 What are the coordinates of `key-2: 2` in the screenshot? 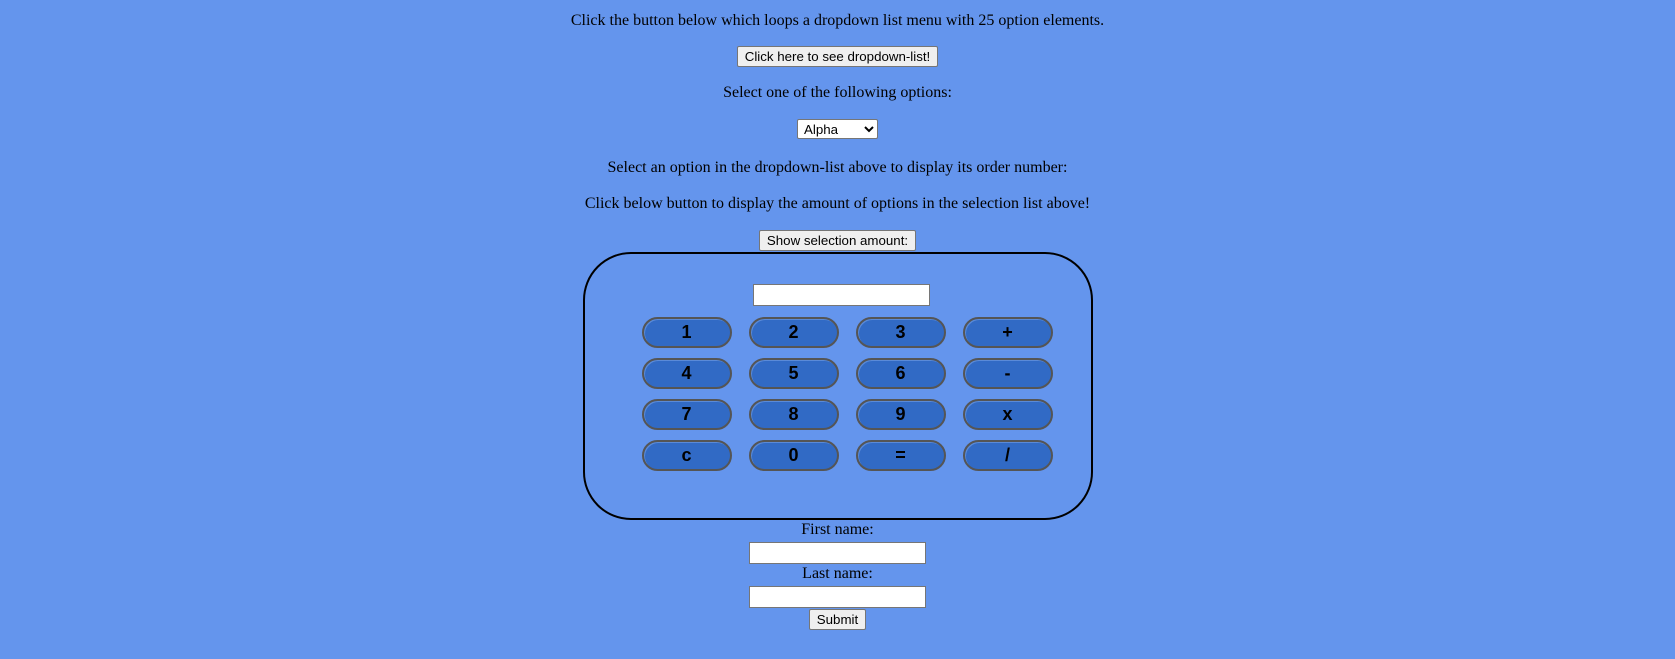 It's located at (793, 332).